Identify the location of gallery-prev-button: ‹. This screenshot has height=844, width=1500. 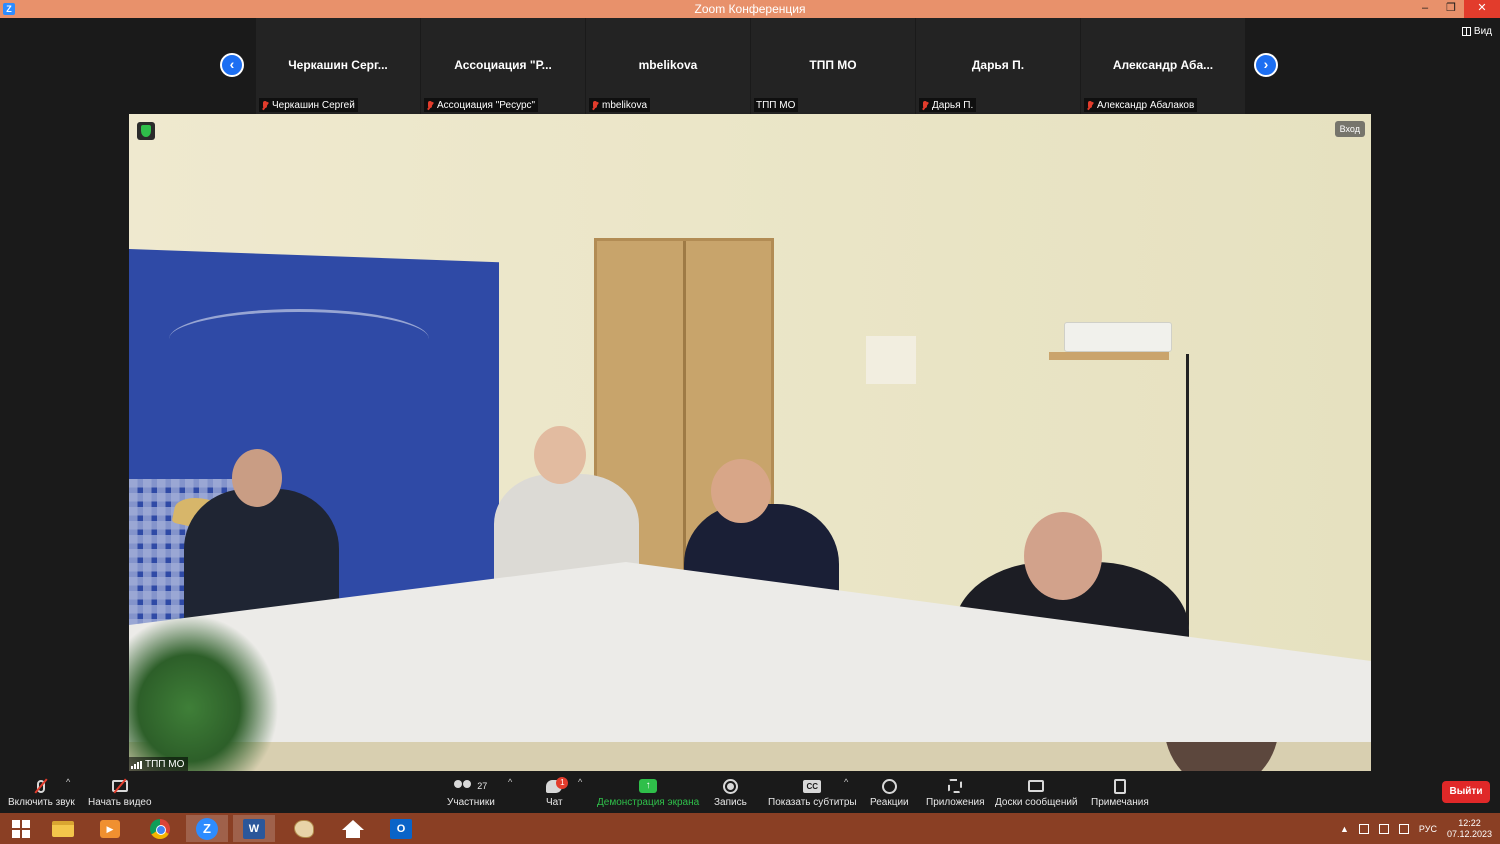
(232, 65).